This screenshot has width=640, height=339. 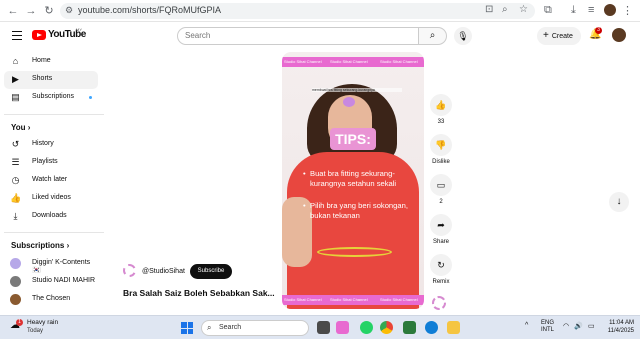 What do you see at coordinates (453, 327) in the screenshot?
I see `file-explorer-icon` at bounding box center [453, 327].